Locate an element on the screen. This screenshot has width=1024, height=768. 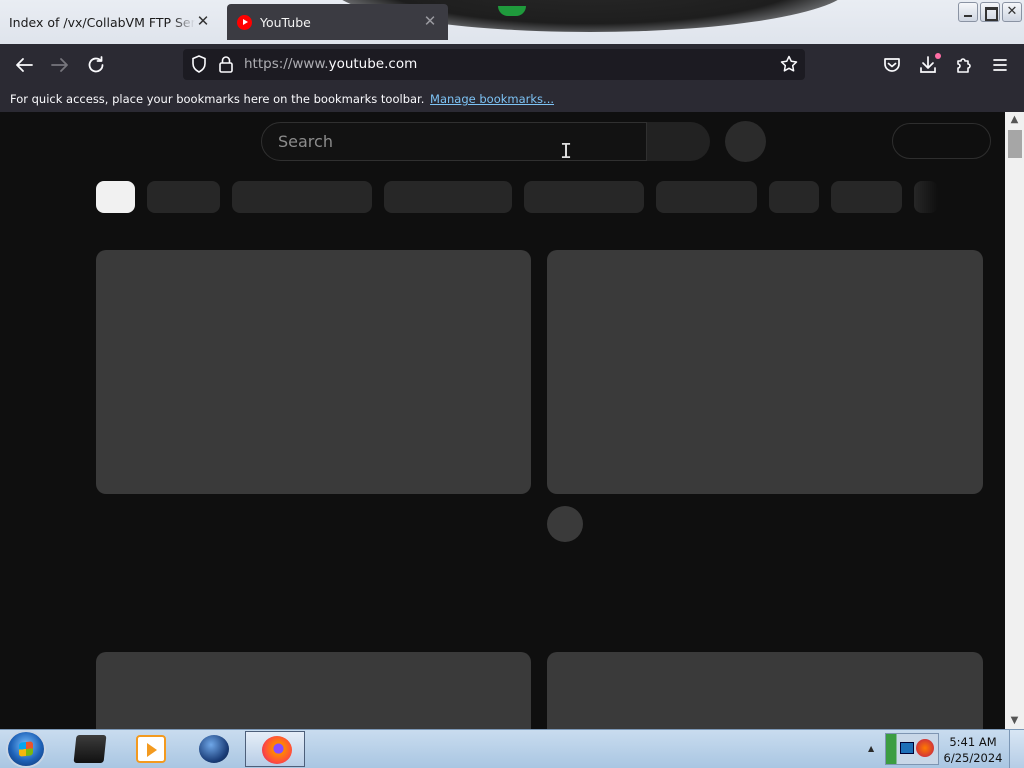
reload-icon is located at coordinates (96, 64).